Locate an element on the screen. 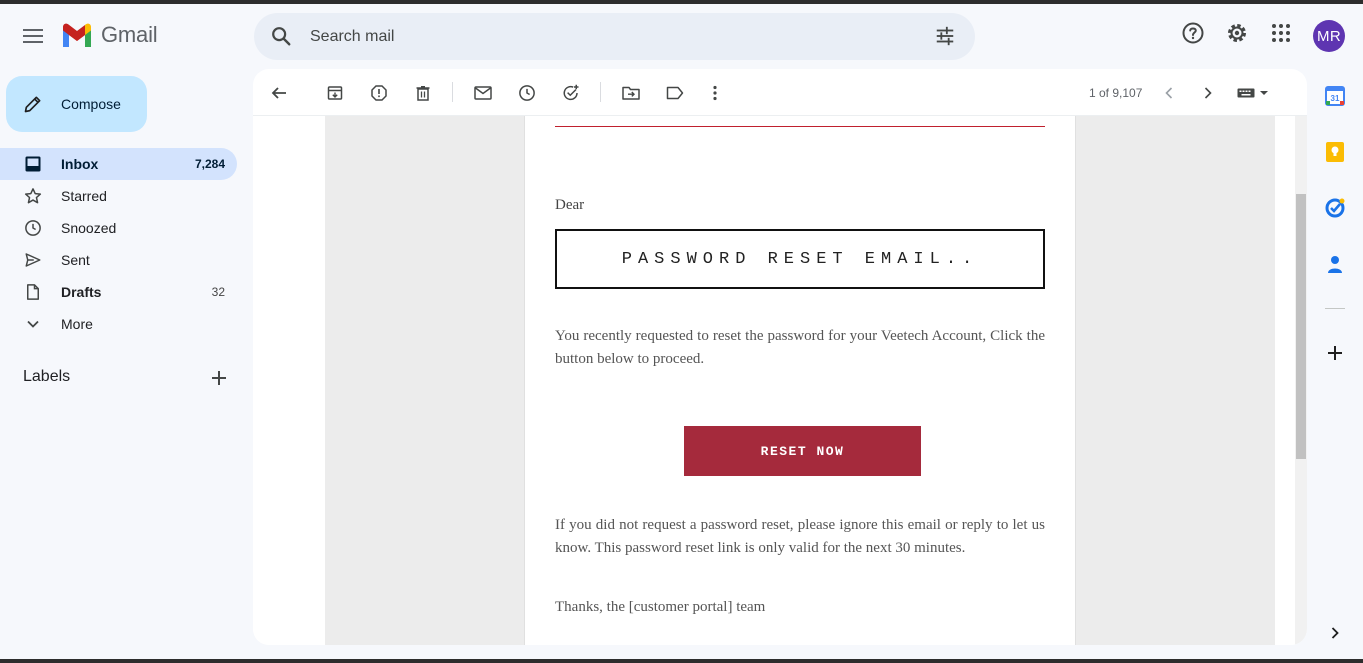 This screenshot has width=1363, height=663. mark-unread-button is located at coordinates (483, 93).